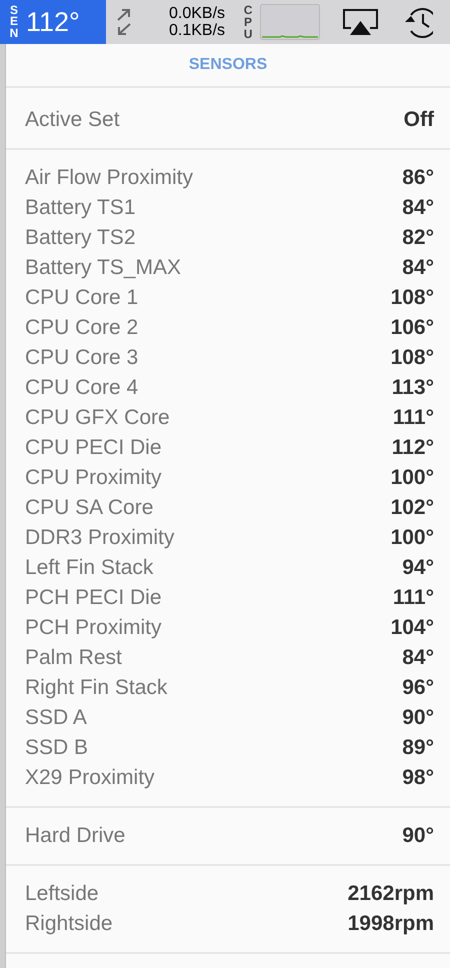  I want to click on sensor-label: Right Fin Stack, so click(96, 688).